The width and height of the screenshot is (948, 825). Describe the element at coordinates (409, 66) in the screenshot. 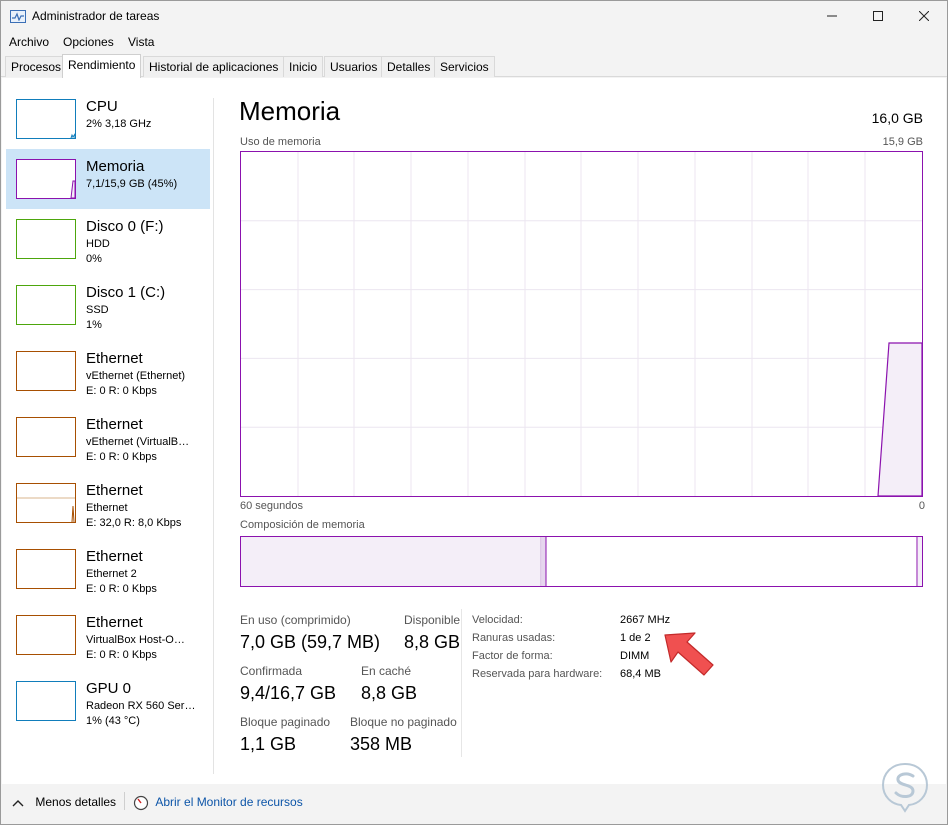

I see `tab-detalles: Detalles` at that location.